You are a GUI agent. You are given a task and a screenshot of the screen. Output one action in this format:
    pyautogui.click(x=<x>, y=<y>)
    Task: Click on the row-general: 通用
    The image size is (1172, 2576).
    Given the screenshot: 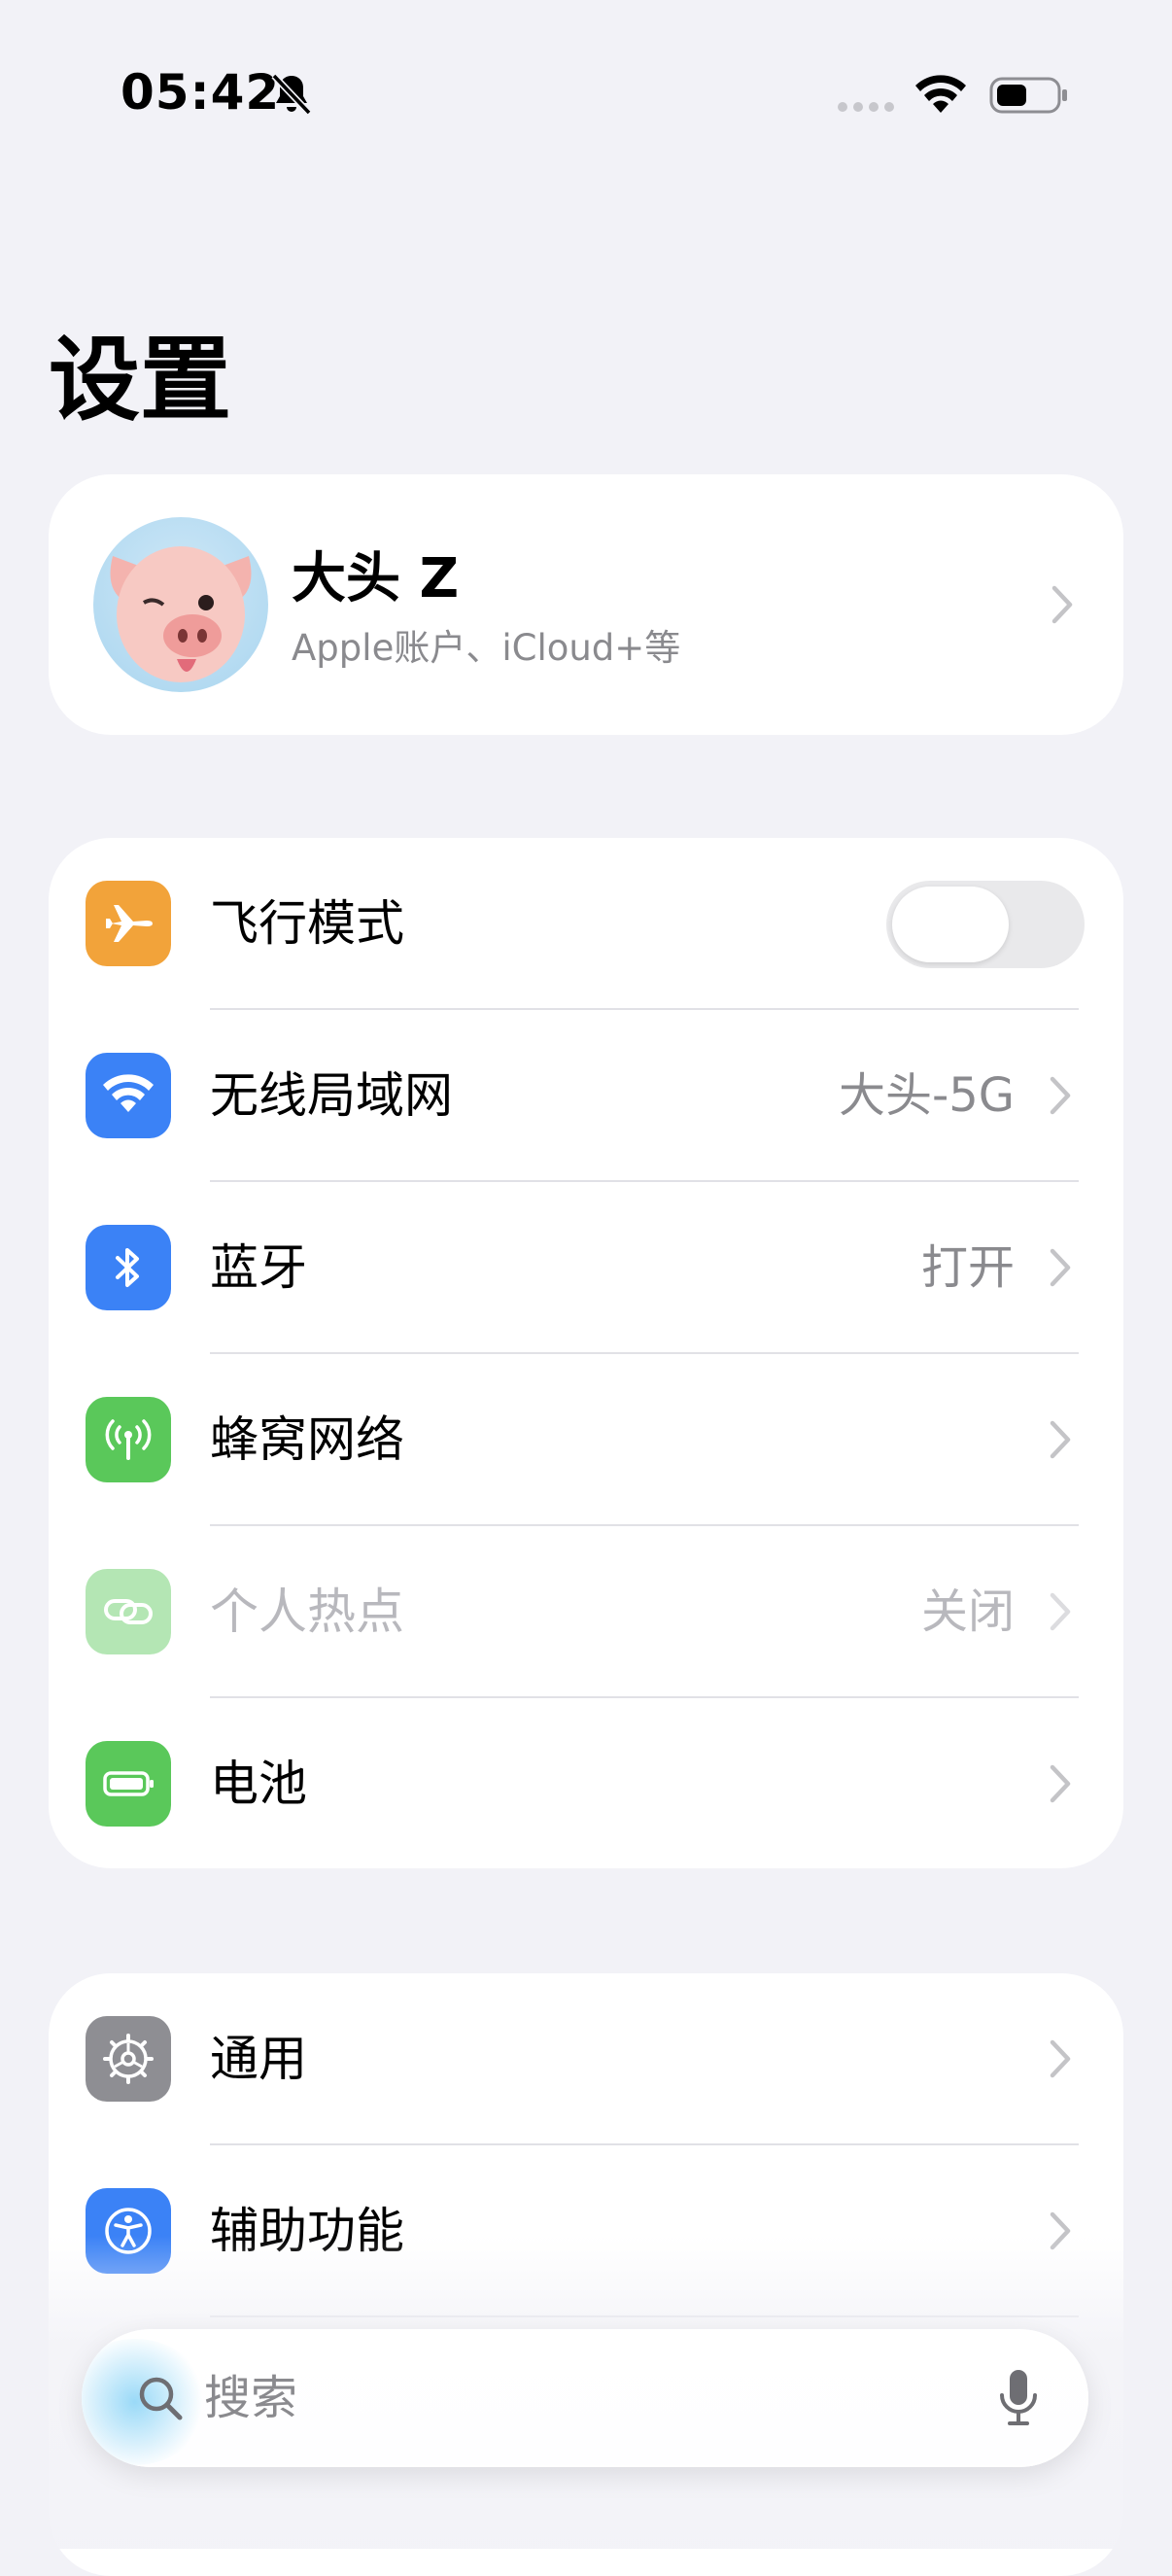 What is the action you would take?
    pyautogui.click(x=586, y=2059)
    